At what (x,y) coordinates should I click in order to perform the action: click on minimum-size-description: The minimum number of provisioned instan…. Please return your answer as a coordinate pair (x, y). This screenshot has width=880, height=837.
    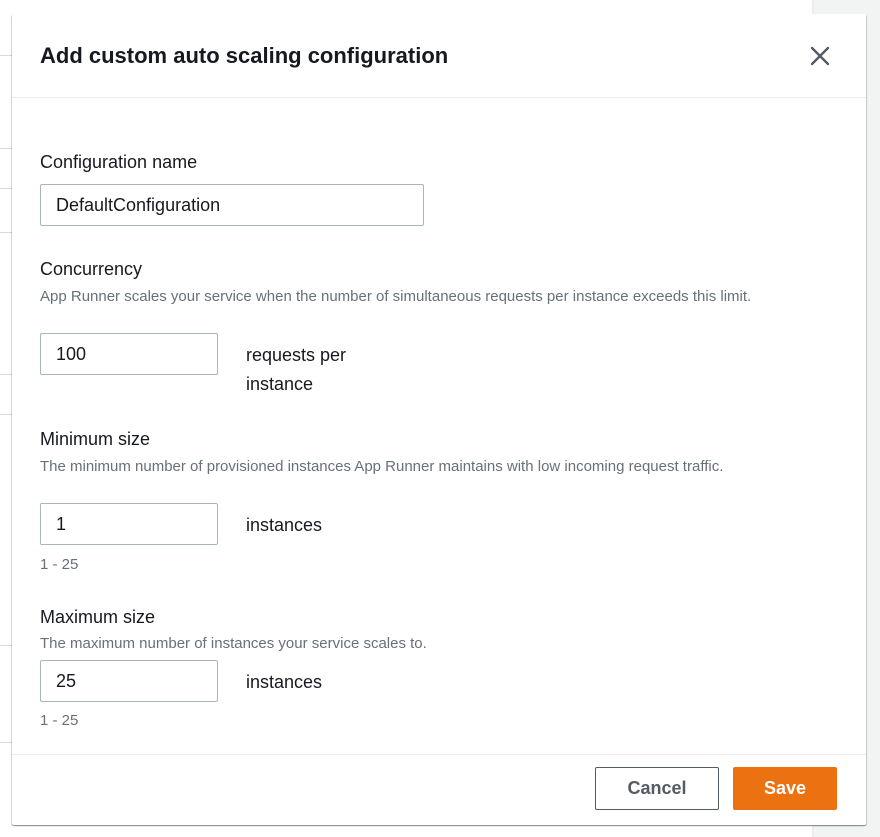
    Looking at the image, I should click on (382, 466).